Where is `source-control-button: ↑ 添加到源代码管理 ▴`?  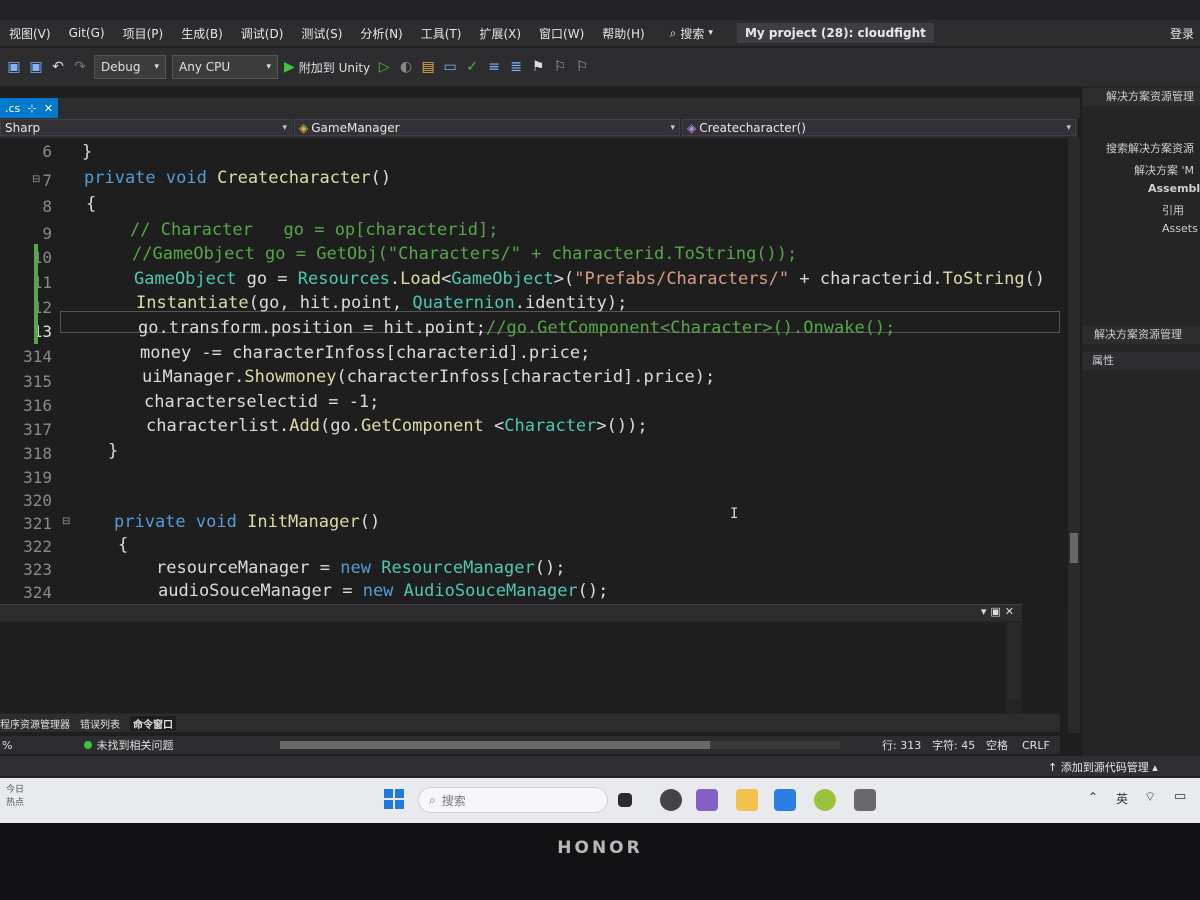
source-control-button: ↑ 添加到源代码管理 ▴ is located at coordinates (1103, 767).